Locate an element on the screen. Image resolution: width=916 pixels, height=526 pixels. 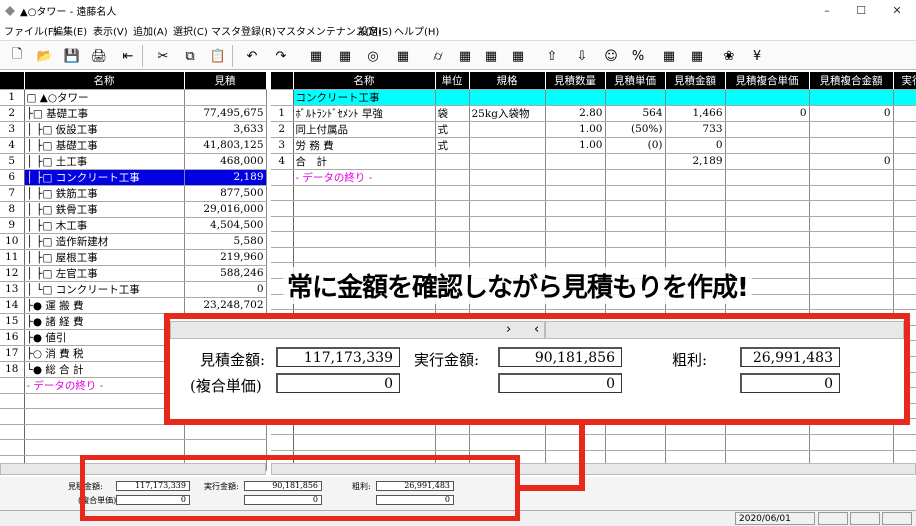
grid-c-icon: ▦ is located at coordinates (403, 56).